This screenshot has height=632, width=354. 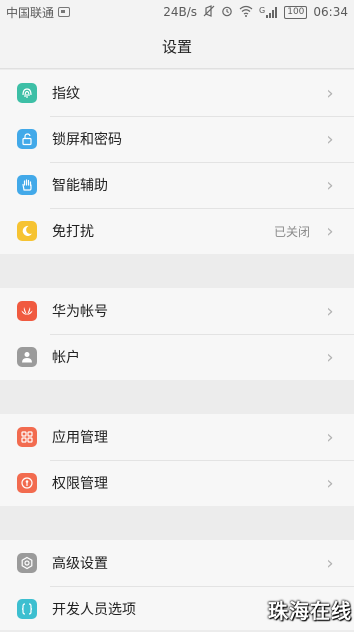 What do you see at coordinates (310, 611) in the screenshot?
I see `watermark: 珠海在线` at bounding box center [310, 611].